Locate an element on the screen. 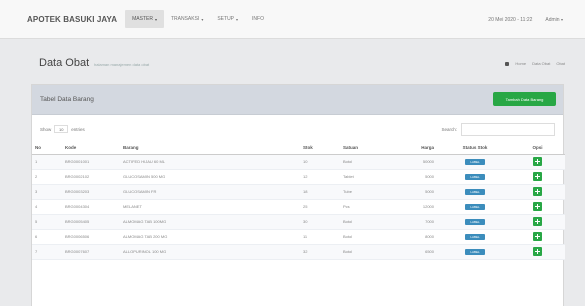 This screenshot has height=306, width=585. cell-no: 1 is located at coordinates (47, 162).